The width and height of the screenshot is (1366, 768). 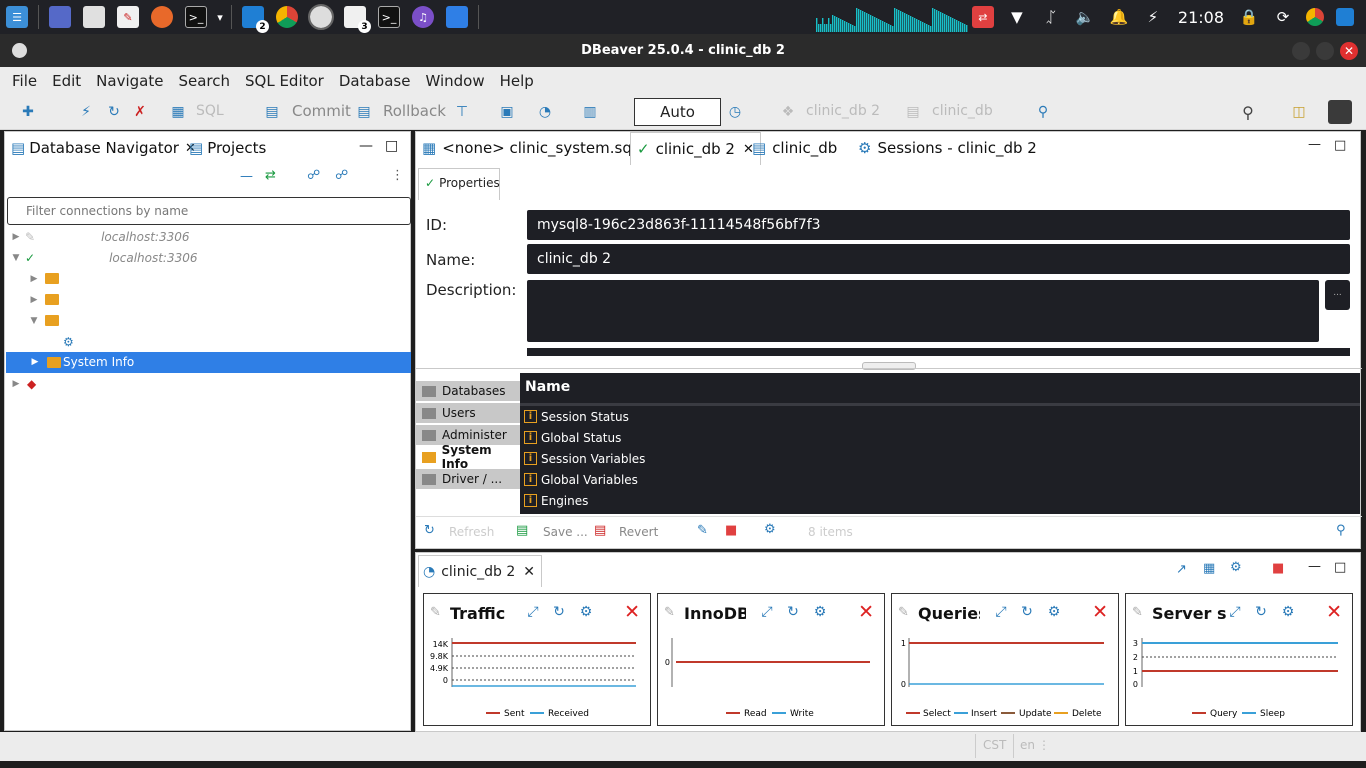 What do you see at coordinates (576, 416) in the screenshot?
I see `table-row: i Session Status` at bounding box center [576, 416].